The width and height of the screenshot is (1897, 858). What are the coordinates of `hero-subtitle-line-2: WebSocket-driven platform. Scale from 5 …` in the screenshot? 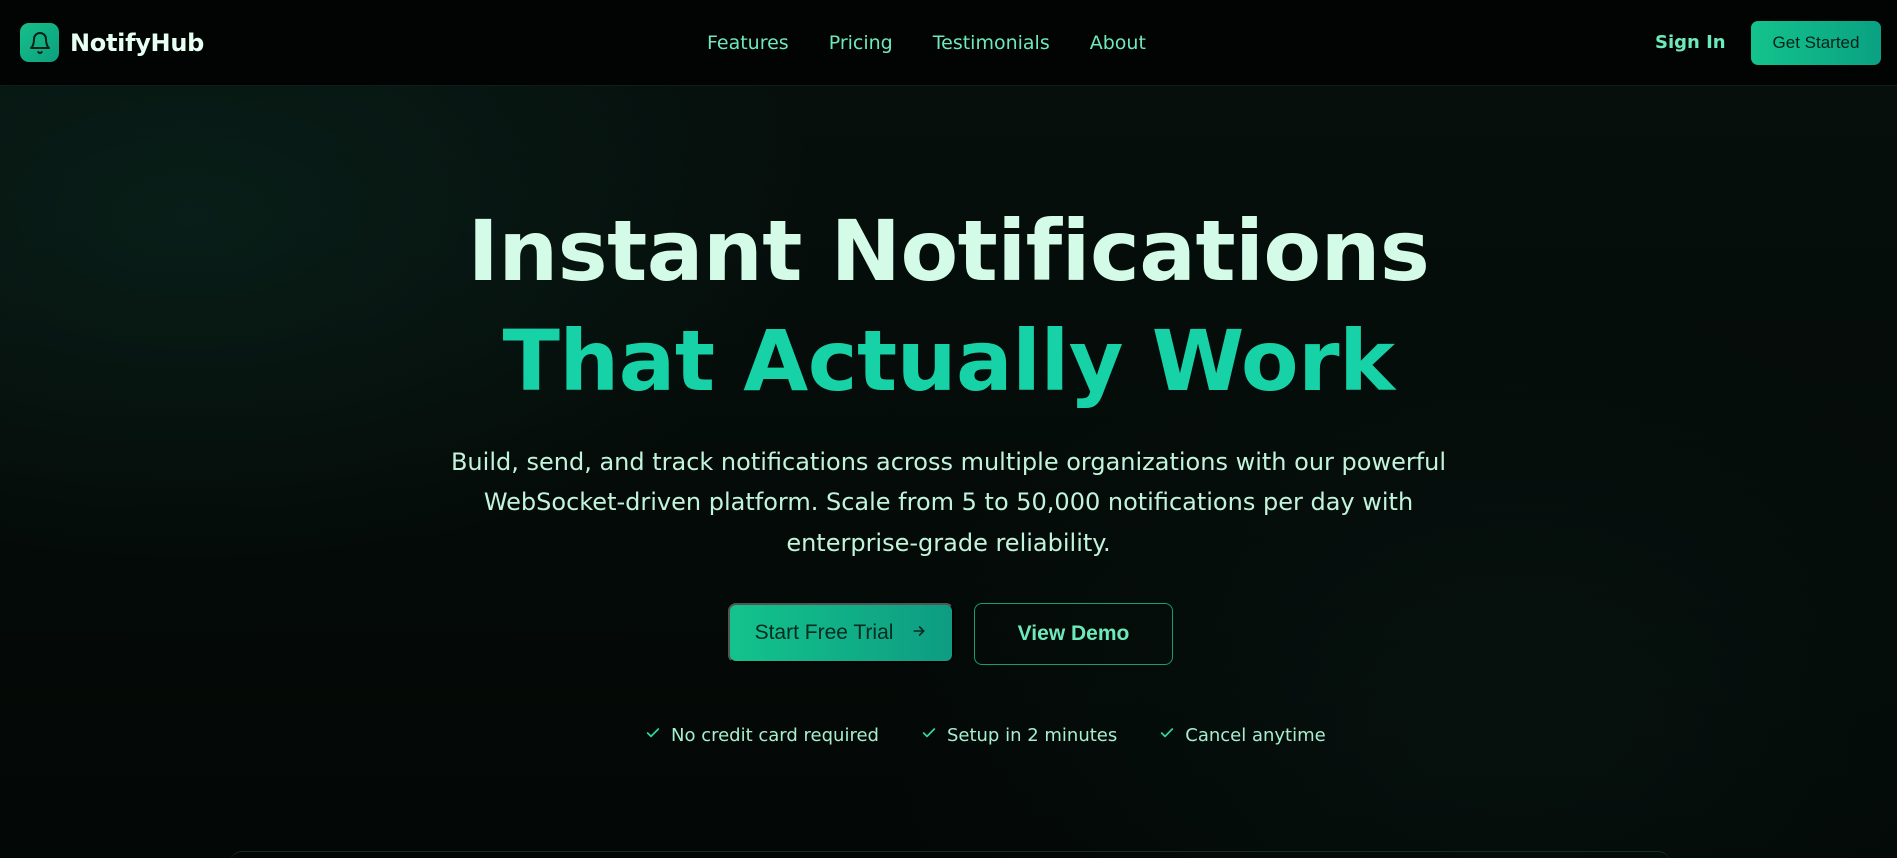 It's located at (948, 502).